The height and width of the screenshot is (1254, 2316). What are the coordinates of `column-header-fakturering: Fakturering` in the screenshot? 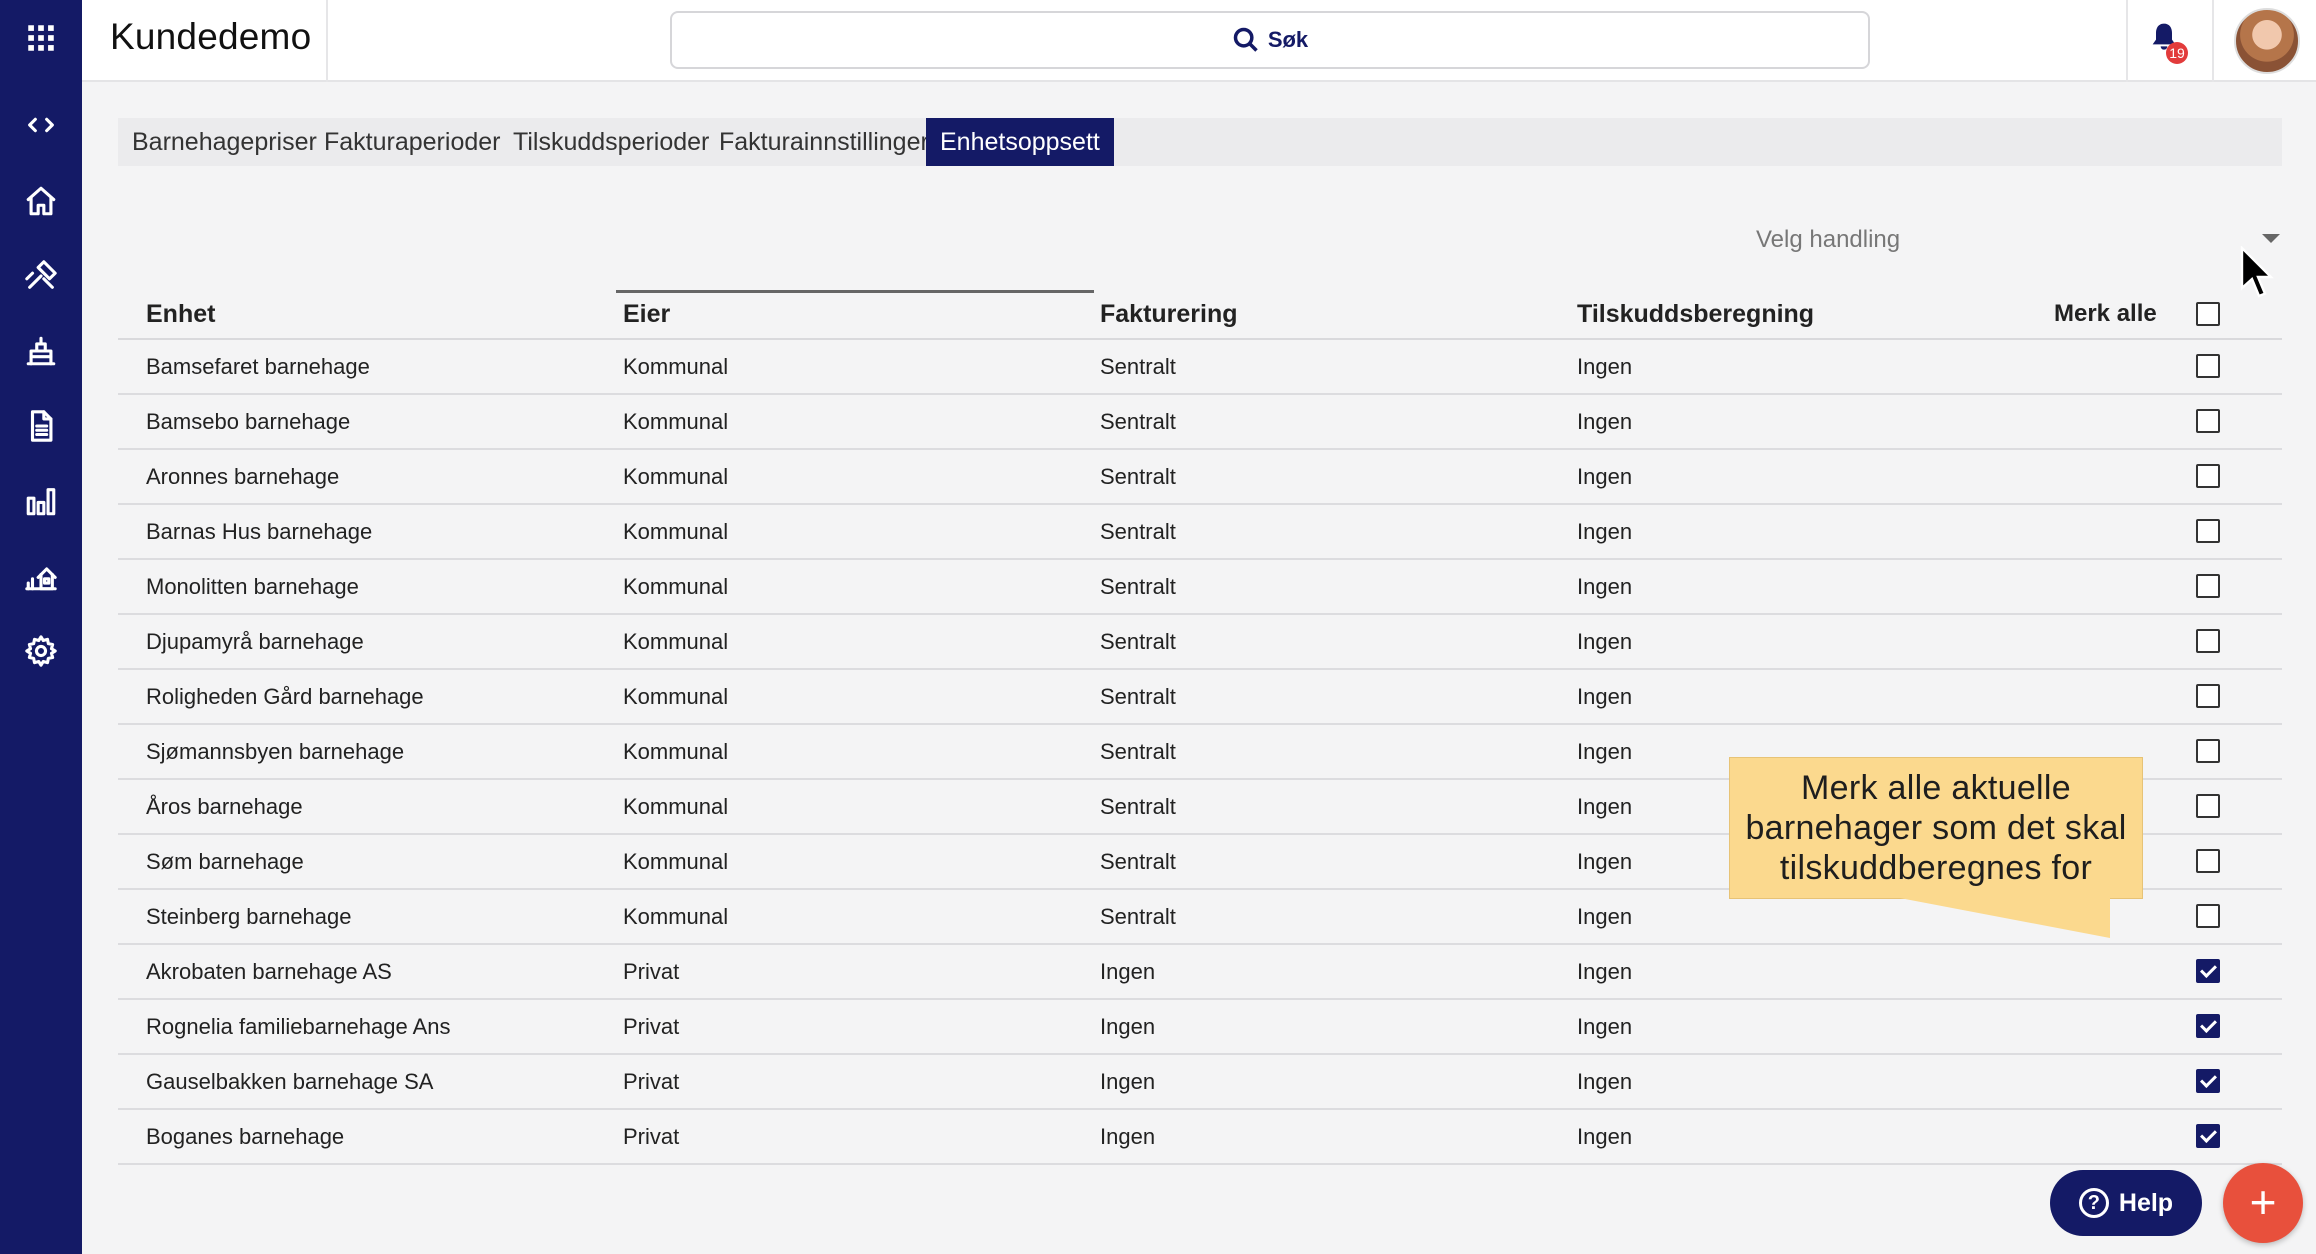 It's located at (1169, 314).